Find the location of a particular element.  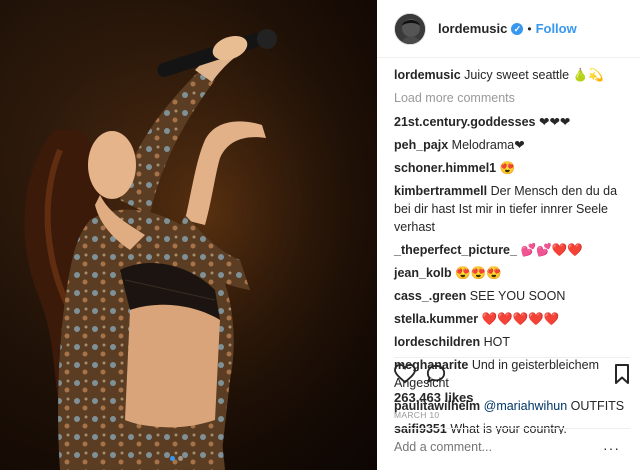

comment-username: kimbertrammell is located at coordinates (440, 191).